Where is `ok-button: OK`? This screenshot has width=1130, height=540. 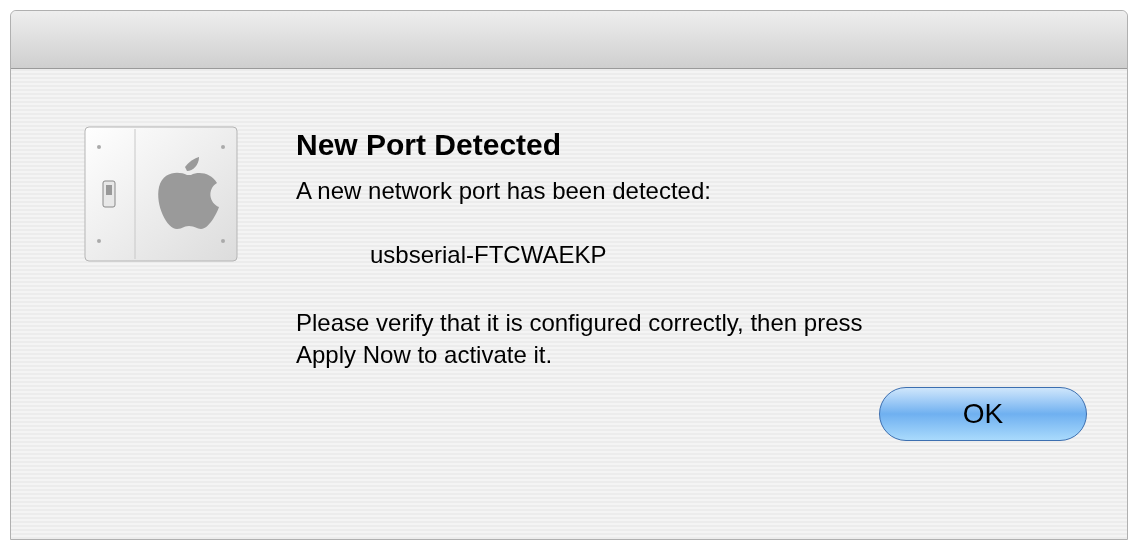
ok-button: OK is located at coordinates (983, 414).